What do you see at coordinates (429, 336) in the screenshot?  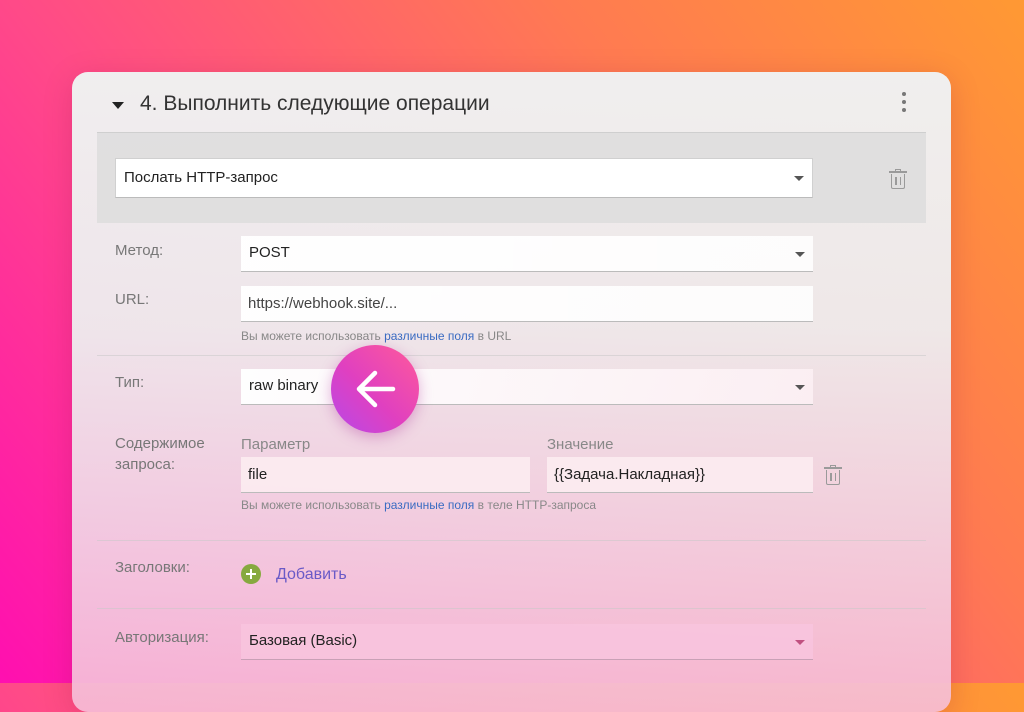 I see `url-fields-link: различные поля` at bounding box center [429, 336].